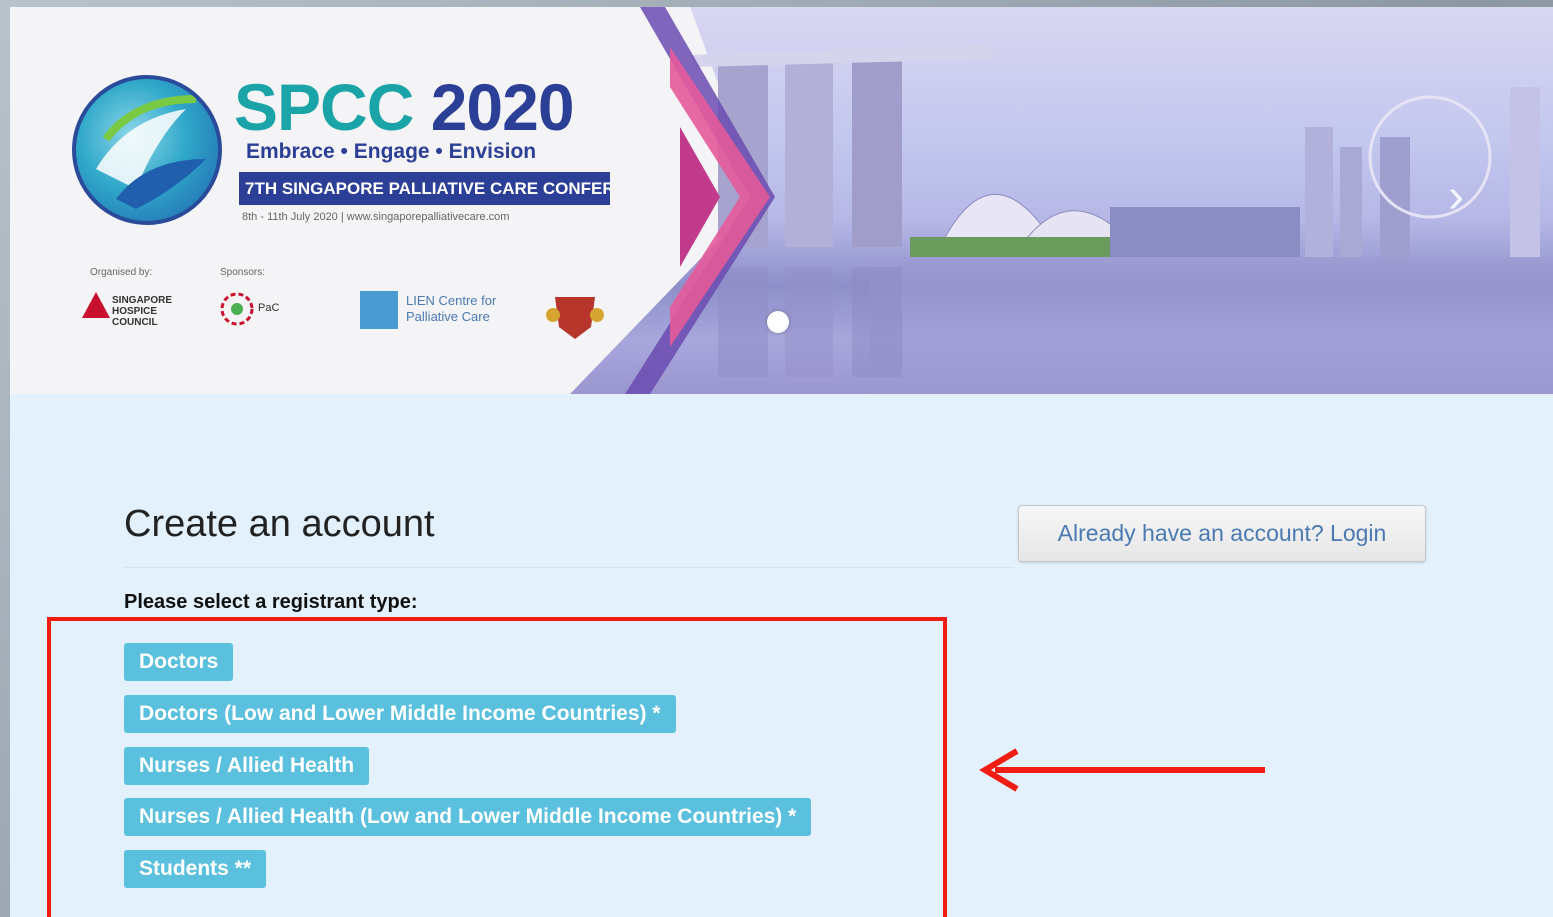 The width and height of the screenshot is (1553, 917). What do you see at coordinates (404, 107) in the screenshot?
I see `conference-title: SPCC 2020` at bounding box center [404, 107].